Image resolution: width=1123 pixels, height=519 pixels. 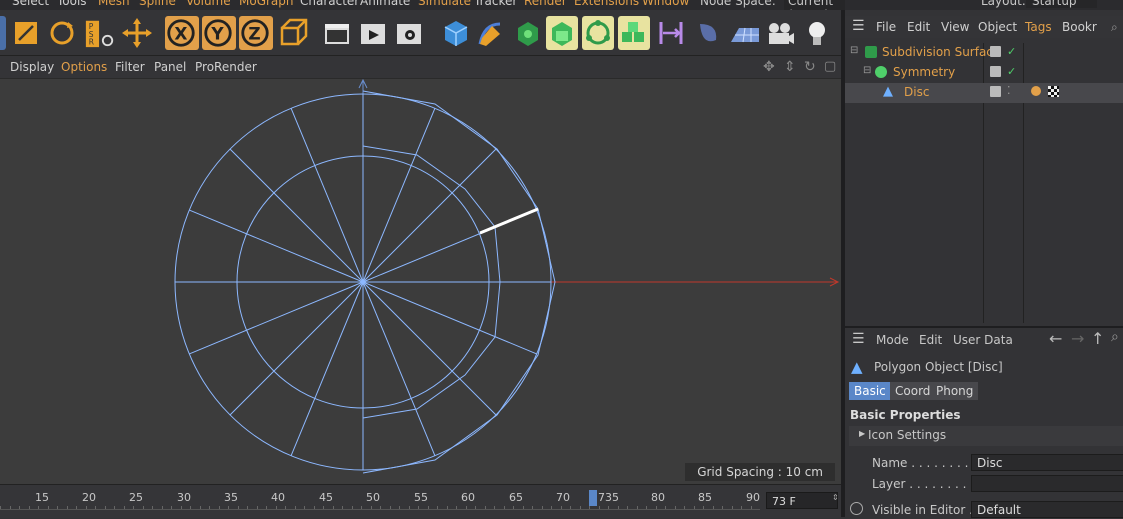 I want to click on object-name: Symmetry, so click(x=924, y=72).